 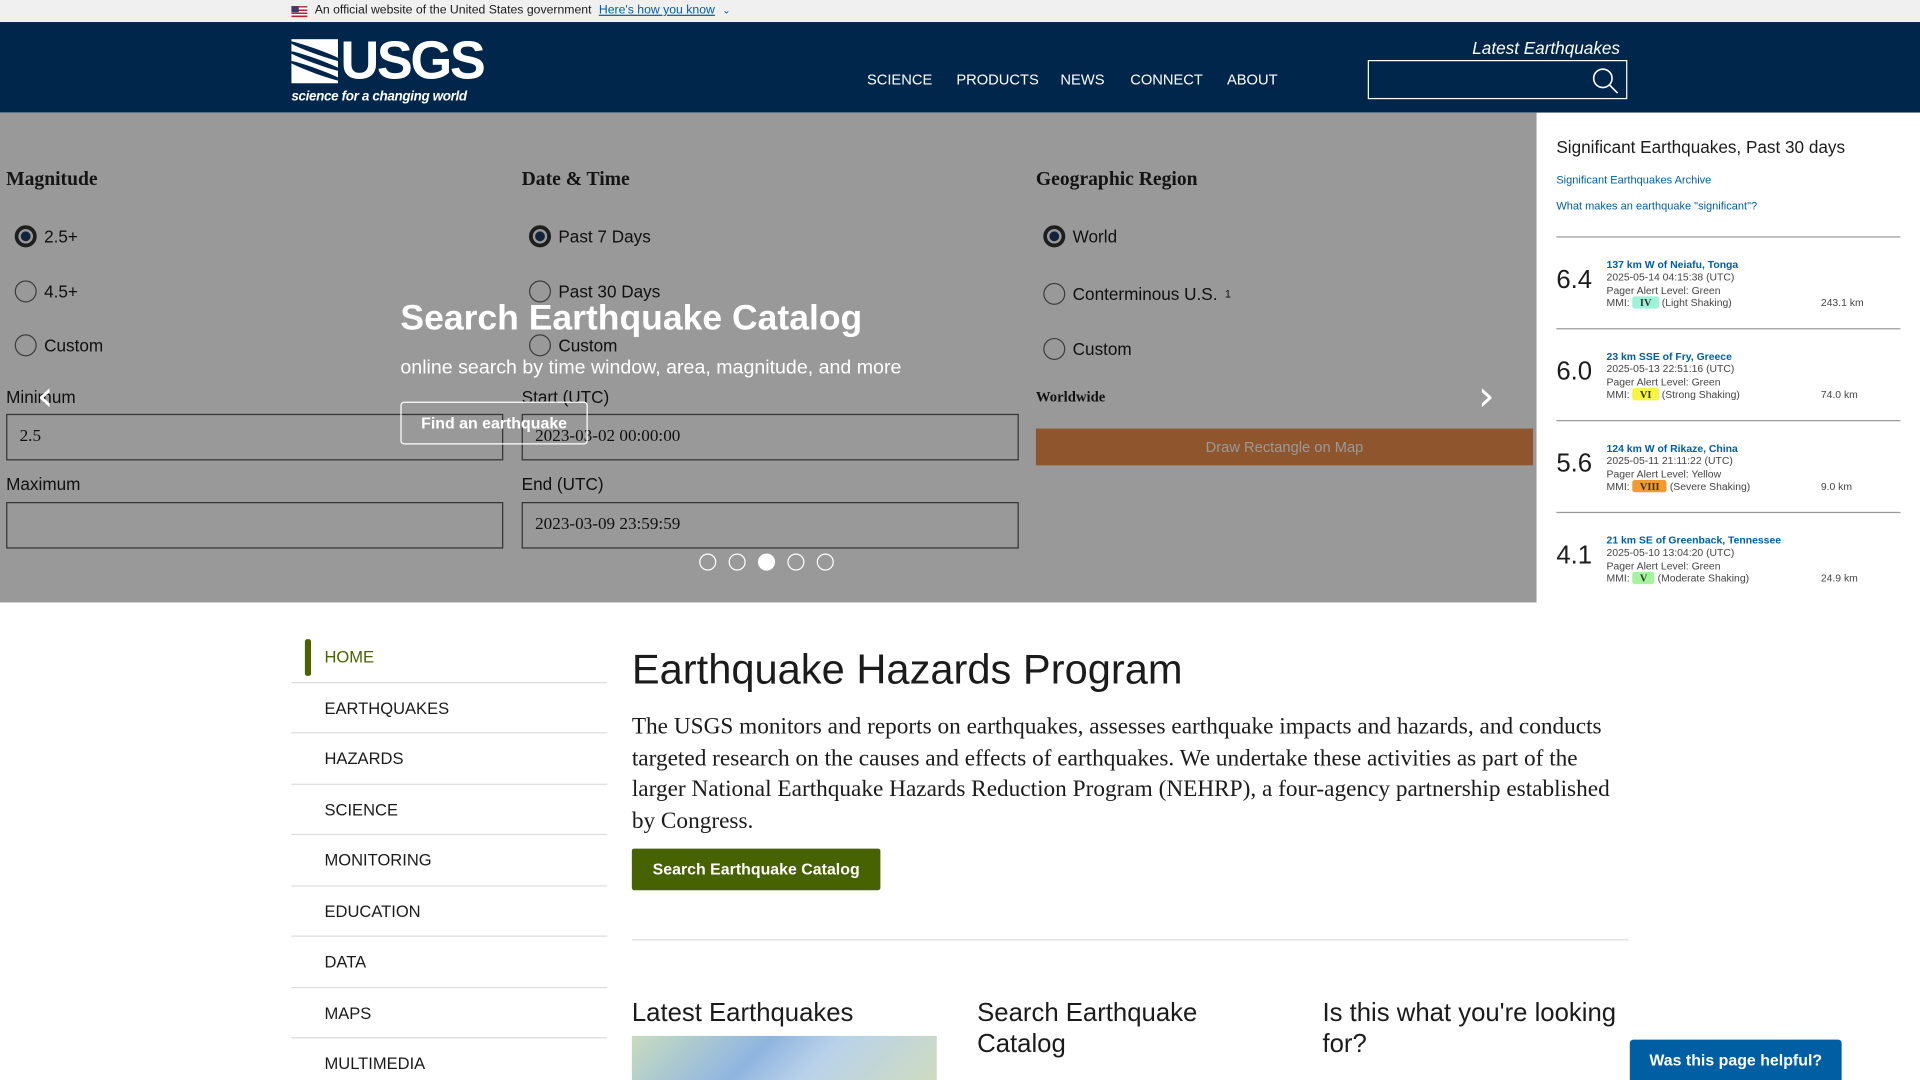 I want to click on nav-connect: CONNECT, so click(x=1166, y=79).